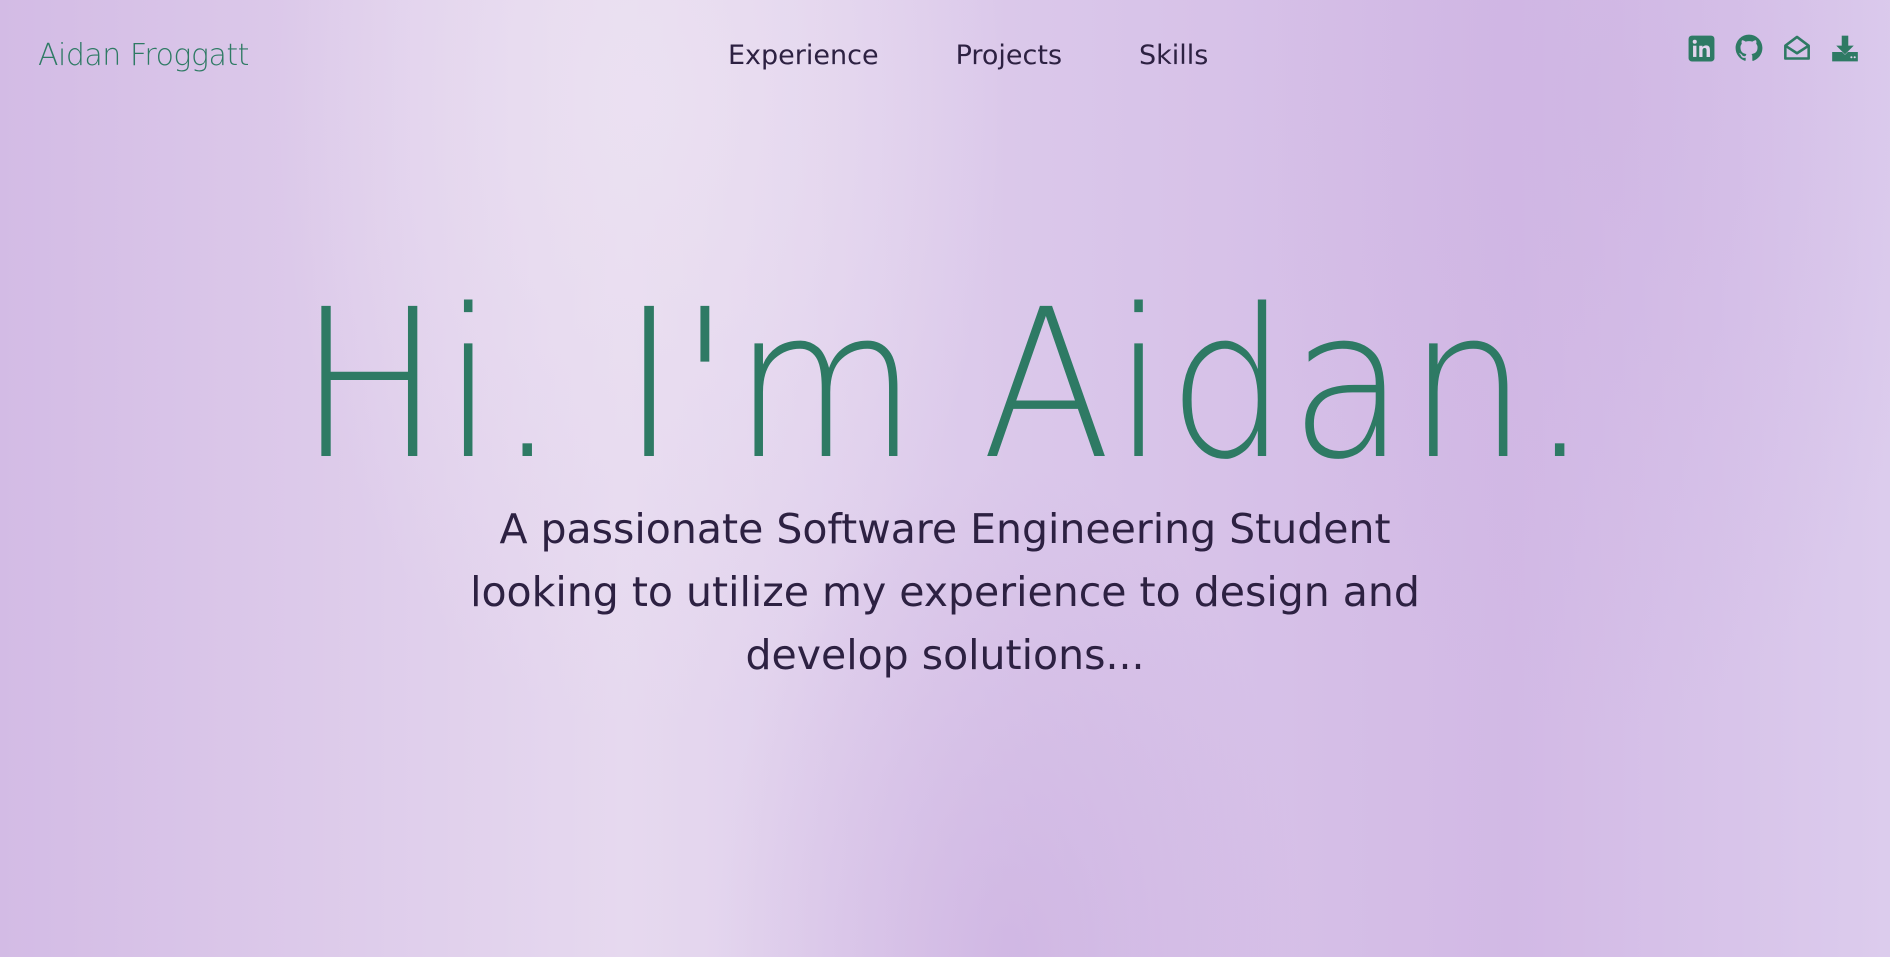 Image resolution: width=1890 pixels, height=957 pixels. What do you see at coordinates (1797, 48) in the screenshot?
I see `email-icon` at bounding box center [1797, 48].